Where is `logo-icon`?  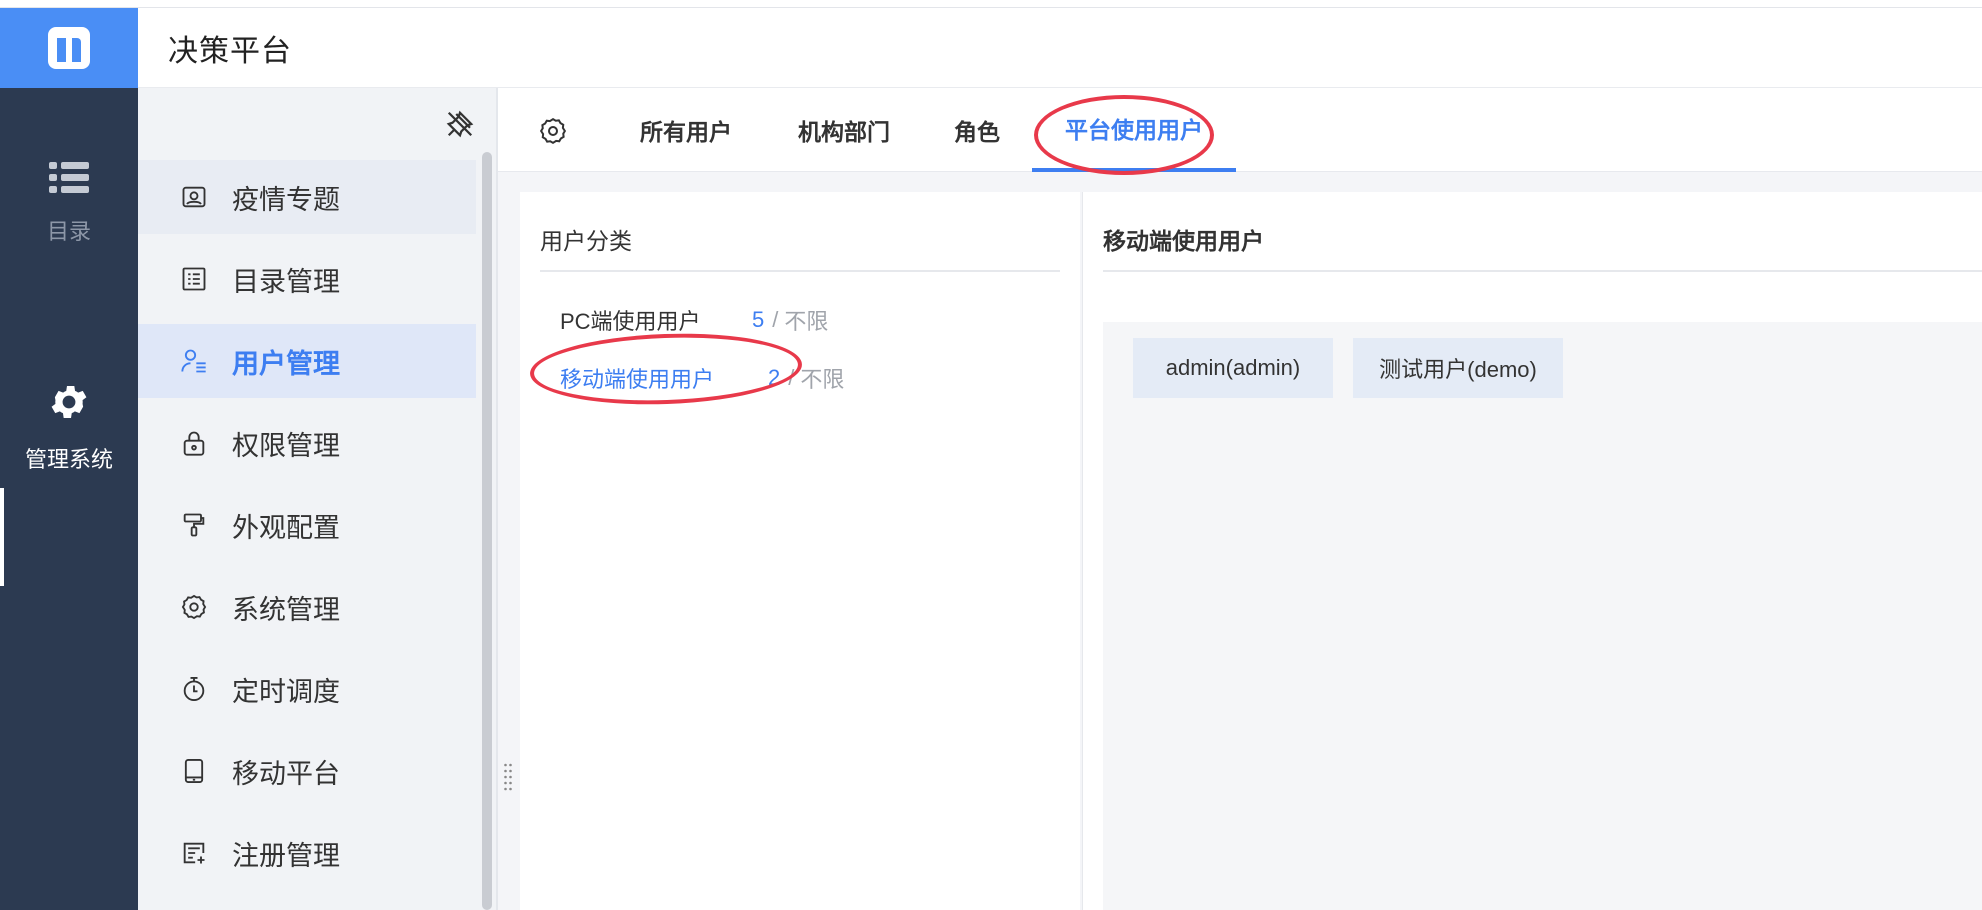 logo-icon is located at coordinates (69, 48).